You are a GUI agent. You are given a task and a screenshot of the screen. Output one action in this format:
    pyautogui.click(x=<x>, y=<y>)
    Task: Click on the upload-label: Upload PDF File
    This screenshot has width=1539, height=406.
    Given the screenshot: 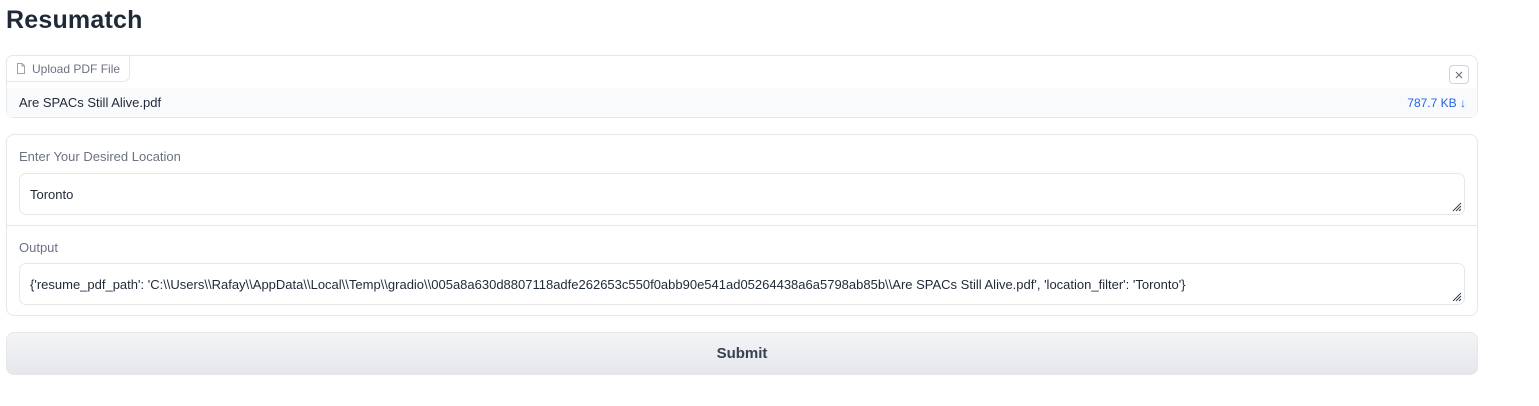 What is the action you would take?
    pyautogui.click(x=68, y=68)
    